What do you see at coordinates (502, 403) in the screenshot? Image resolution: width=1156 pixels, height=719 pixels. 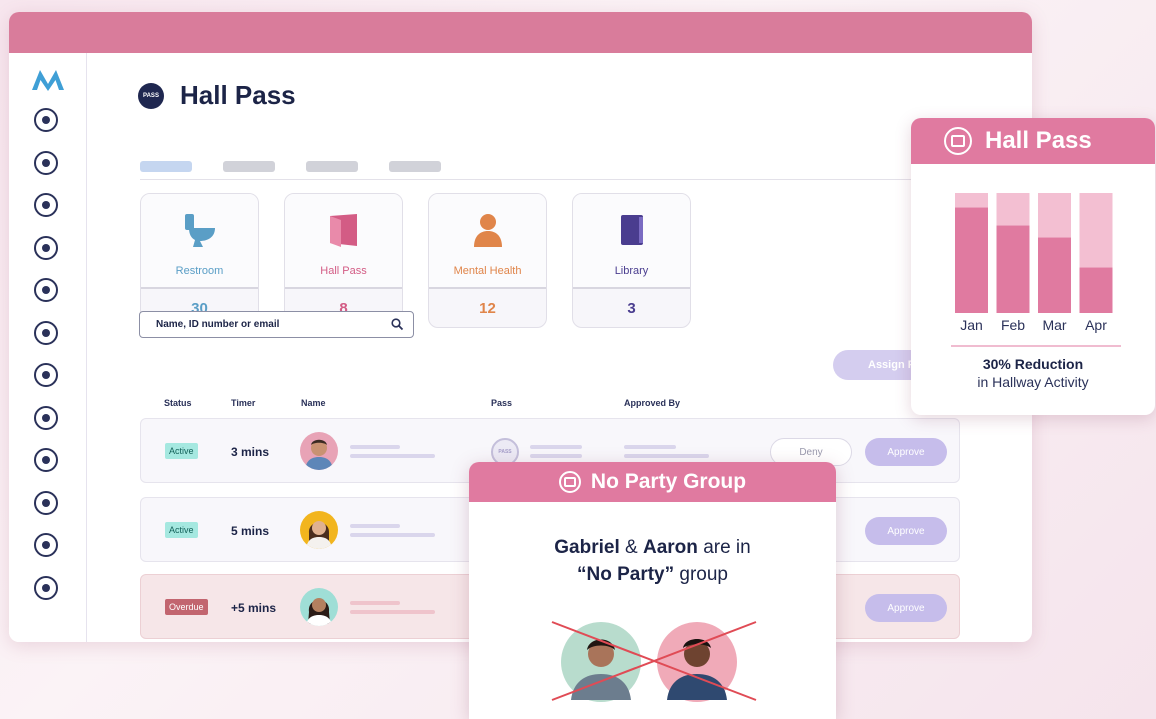 I see `header-pass: Pass` at bounding box center [502, 403].